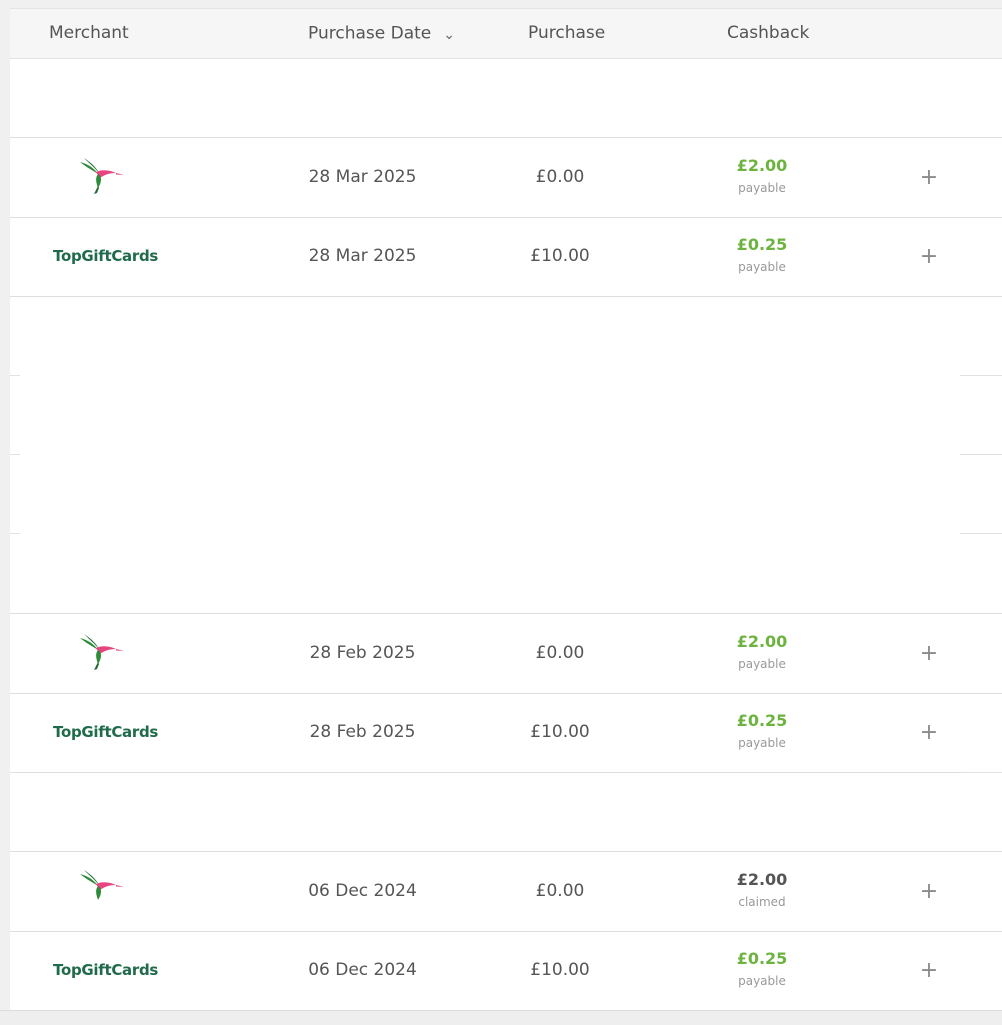 The image size is (1002, 1025). I want to click on header-merchant: Merchant, so click(89, 33).